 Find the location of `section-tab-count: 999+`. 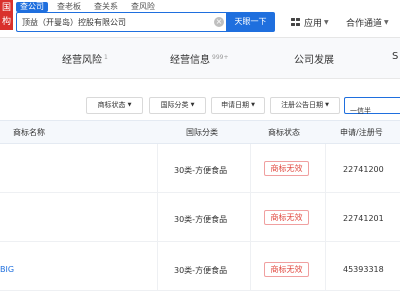

section-tab-count: 999+ is located at coordinates (220, 57).